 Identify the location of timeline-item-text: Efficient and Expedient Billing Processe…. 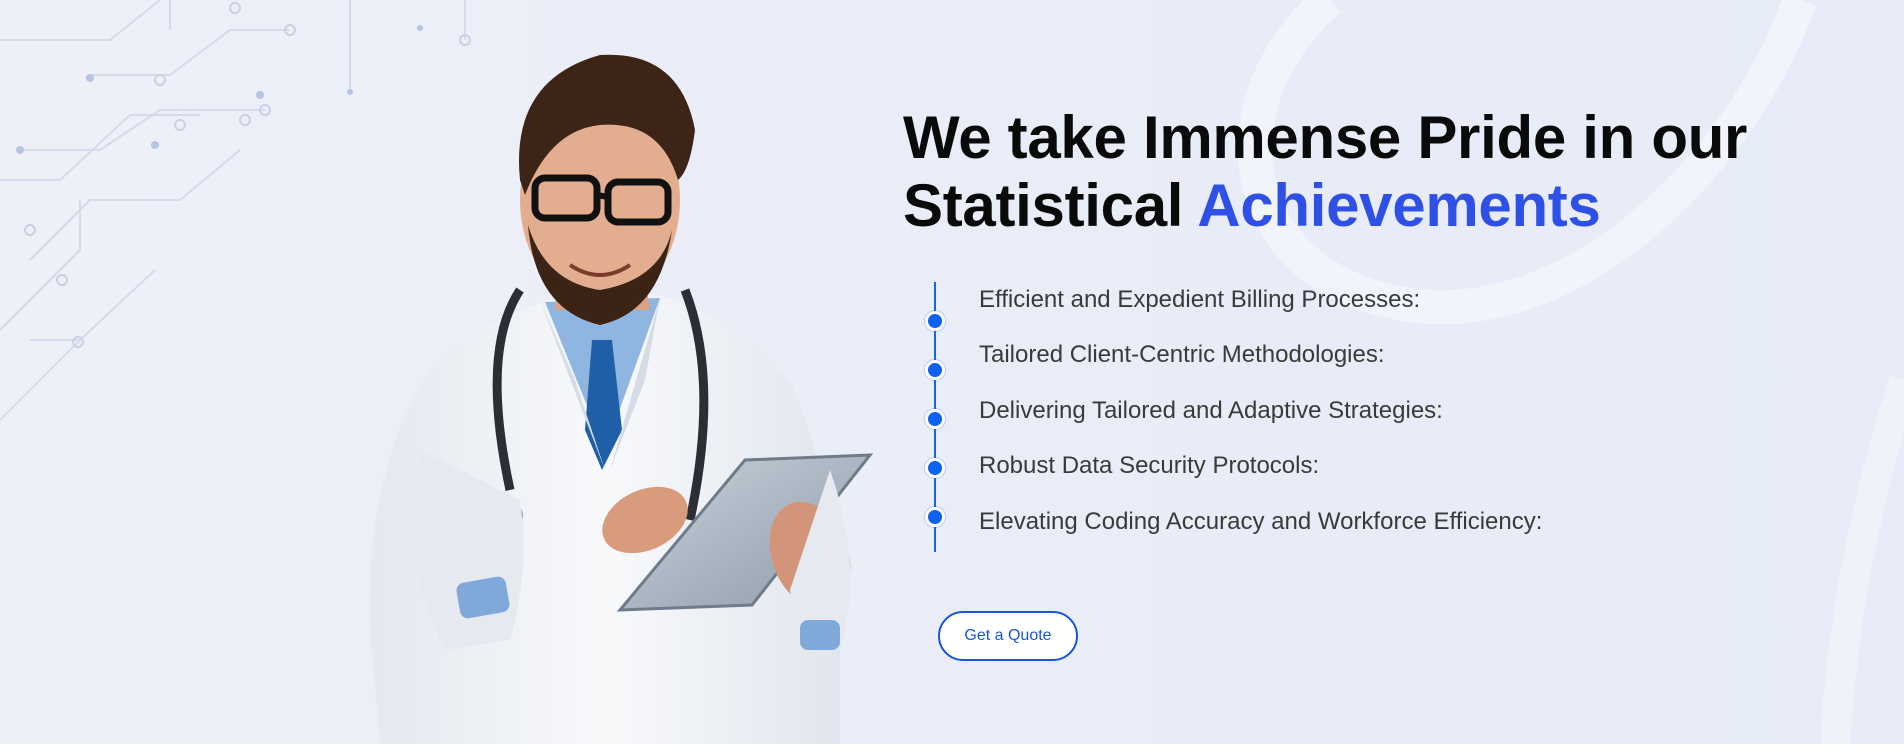
(1200, 299).